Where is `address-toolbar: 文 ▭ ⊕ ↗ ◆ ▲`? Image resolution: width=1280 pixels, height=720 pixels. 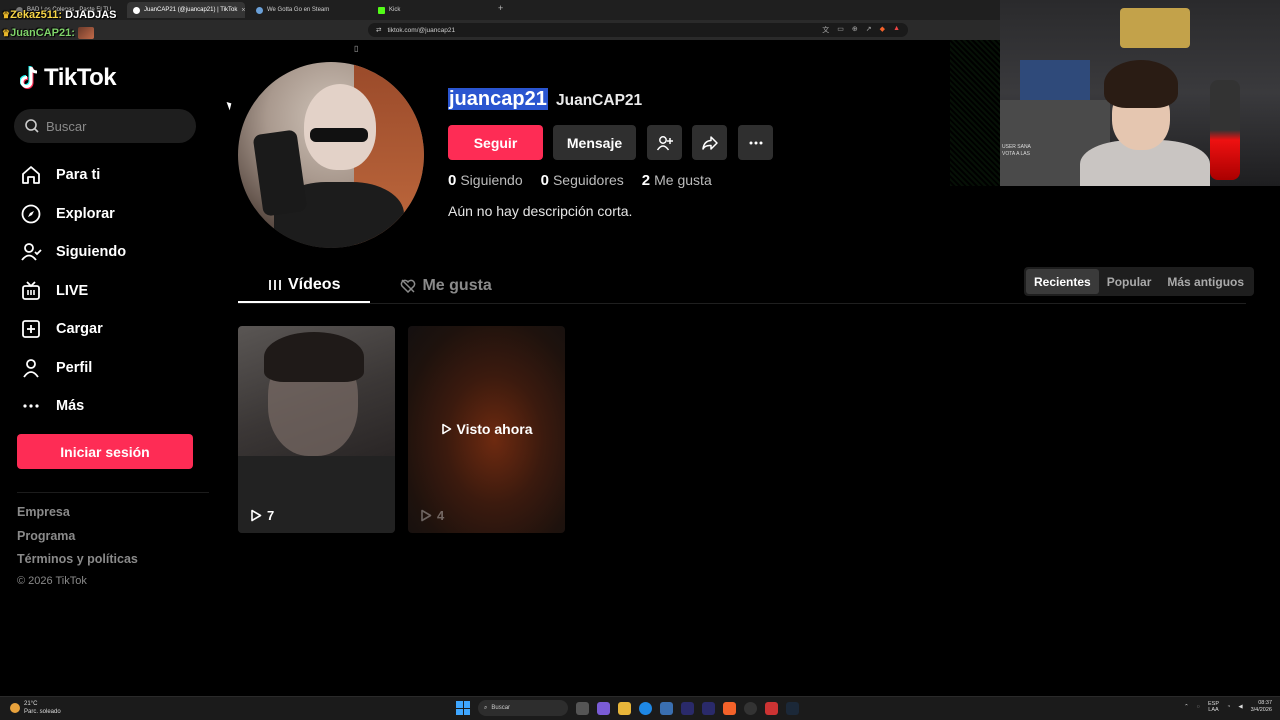 address-toolbar: 文 ▭ ⊕ ↗ ◆ ▲ is located at coordinates (861, 30).